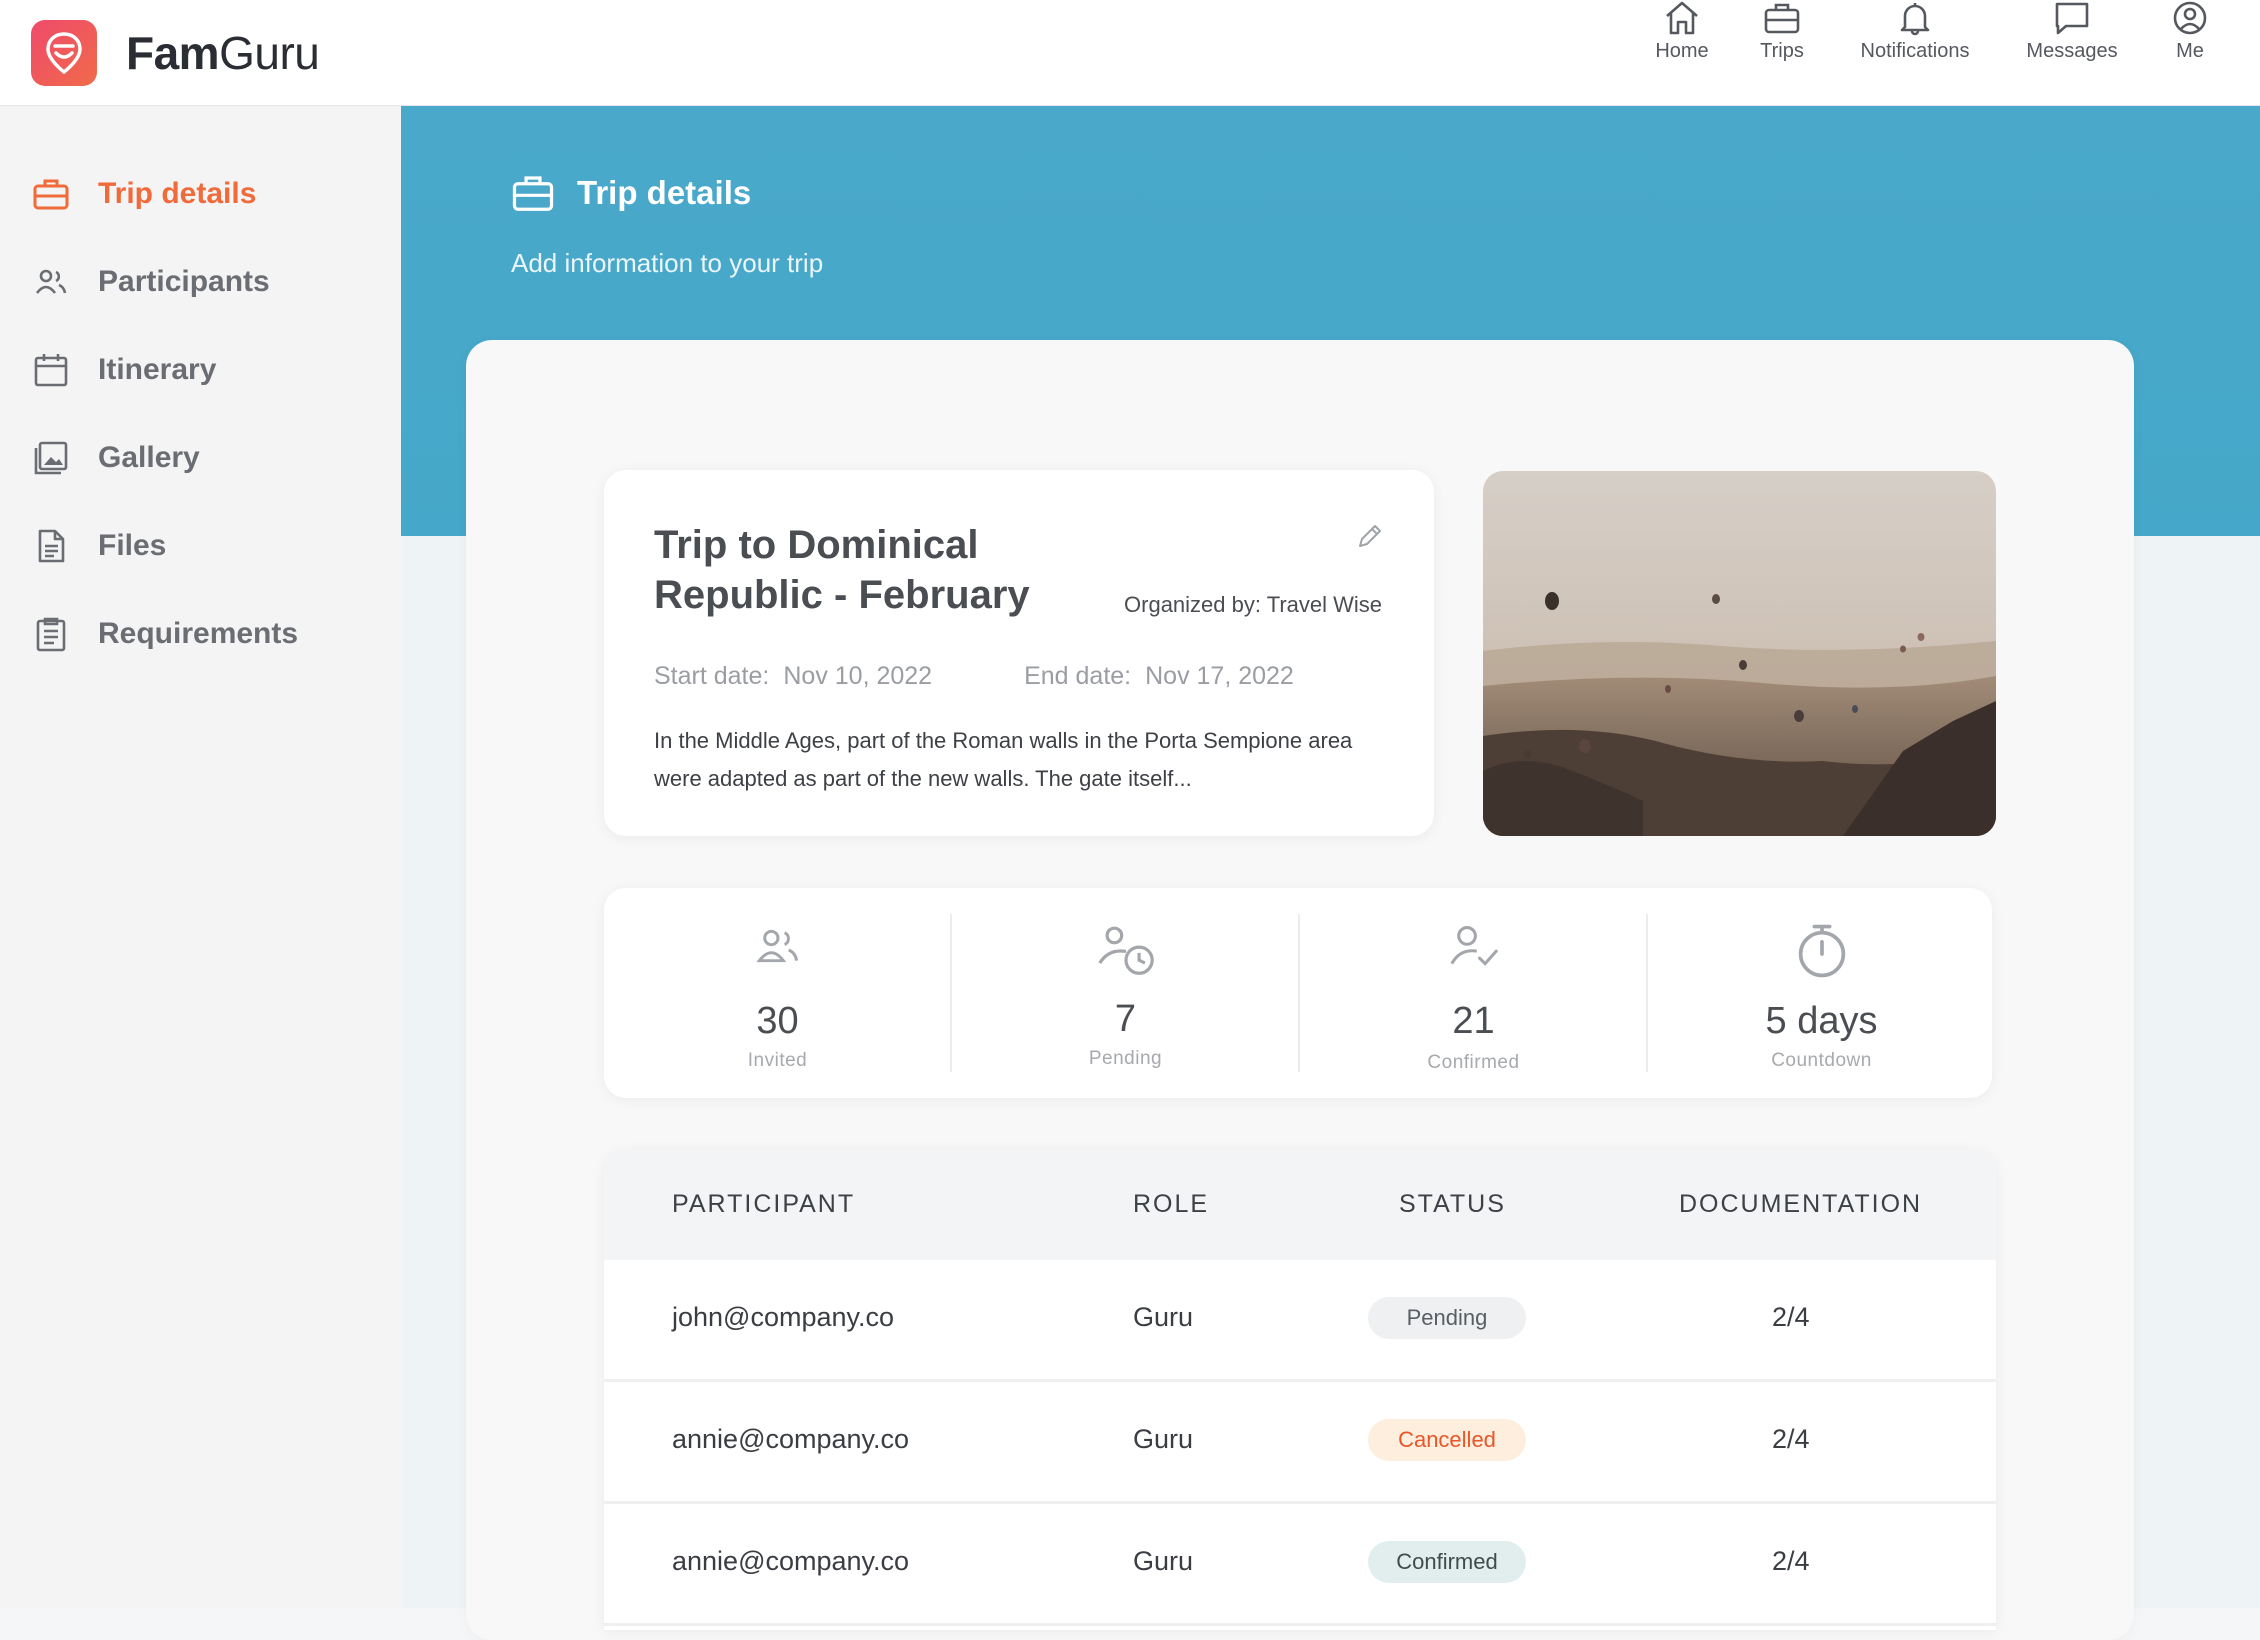 This screenshot has height=1640, width=2260. I want to click on status-badge: Confirmed, so click(1447, 1562).